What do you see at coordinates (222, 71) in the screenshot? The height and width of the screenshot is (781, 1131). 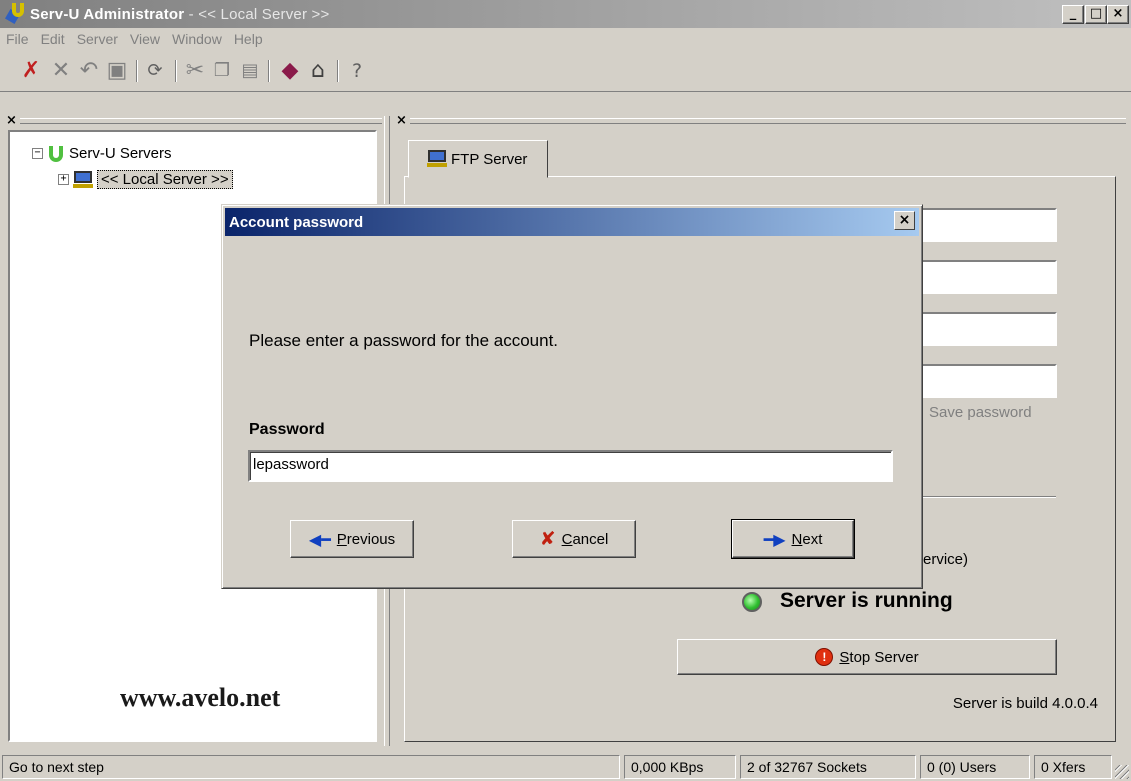 I see `copy-icon: ❐` at bounding box center [222, 71].